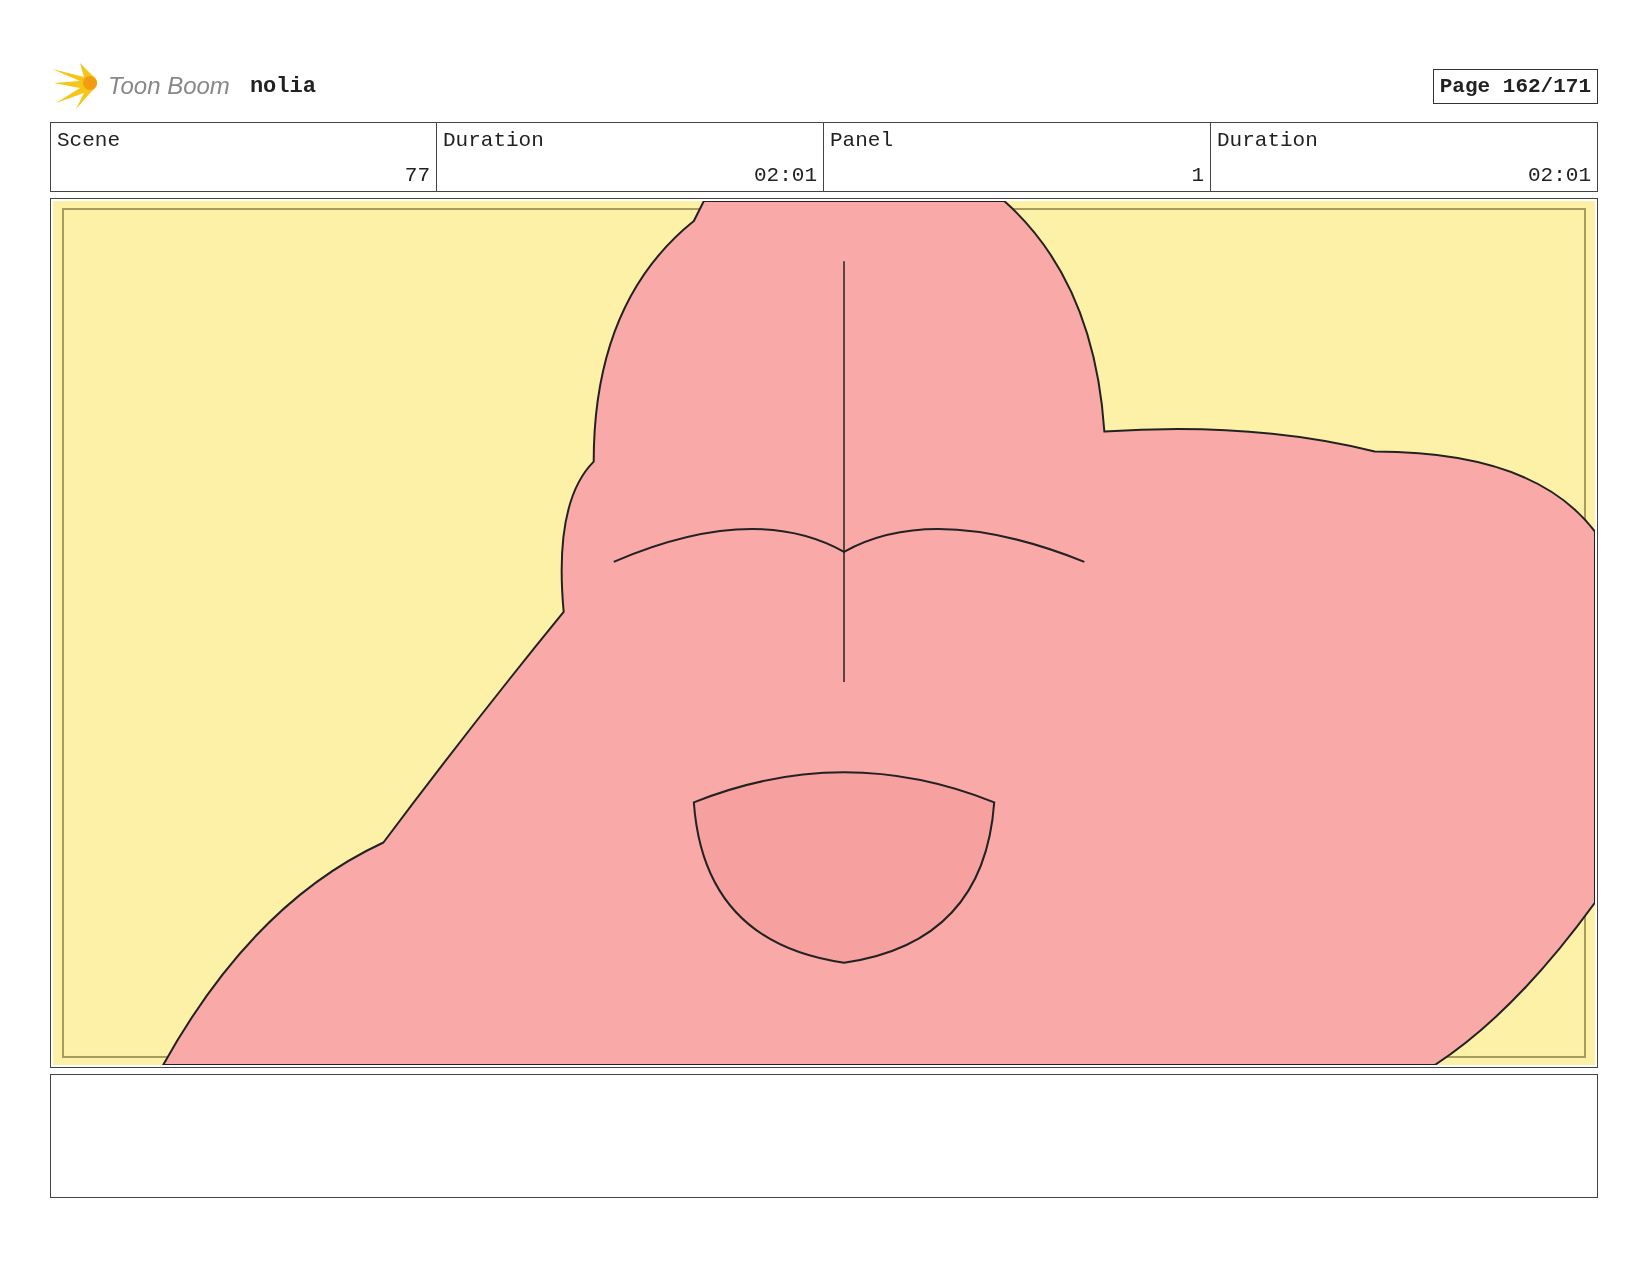  What do you see at coordinates (89, 140) in the screenshot?
I see `field-label: Scene` at bounding box center [89, 140].